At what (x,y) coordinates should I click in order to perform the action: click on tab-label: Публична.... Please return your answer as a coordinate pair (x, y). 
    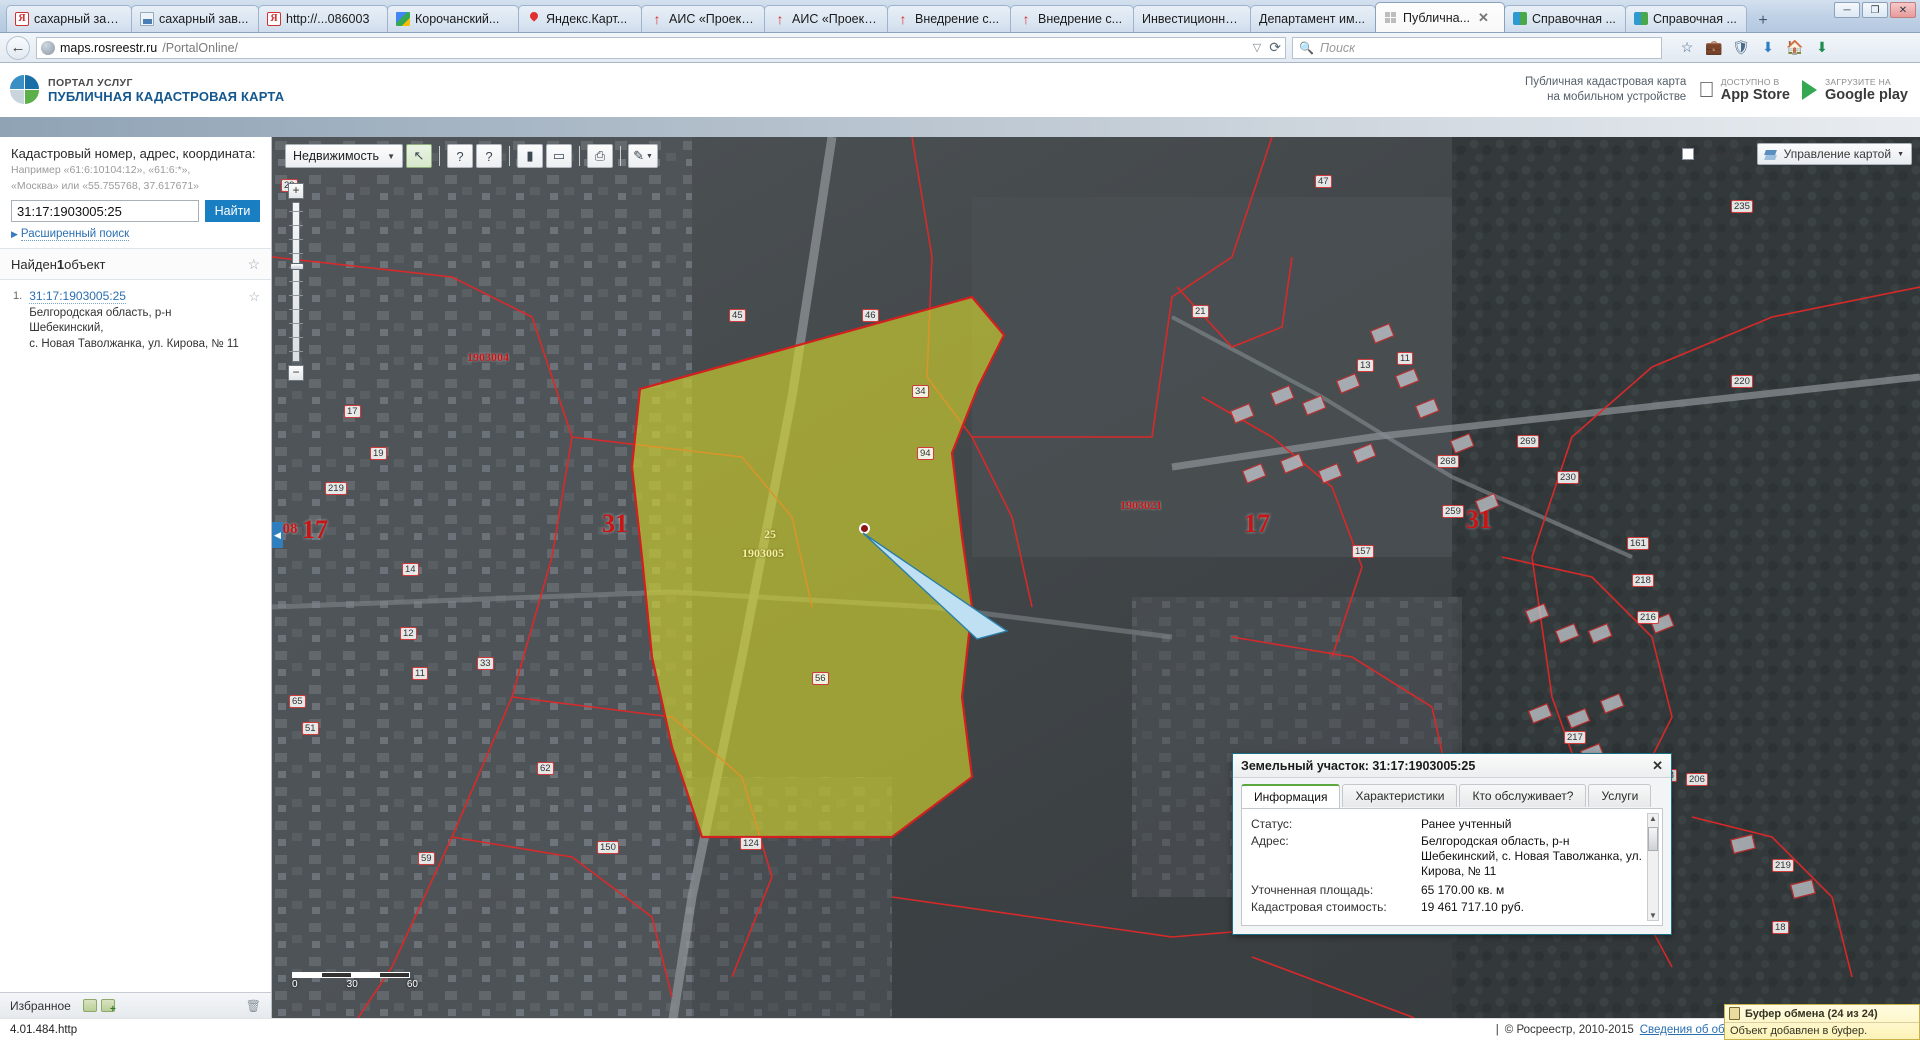
    Looking at the image, I should click on (1437, 17).